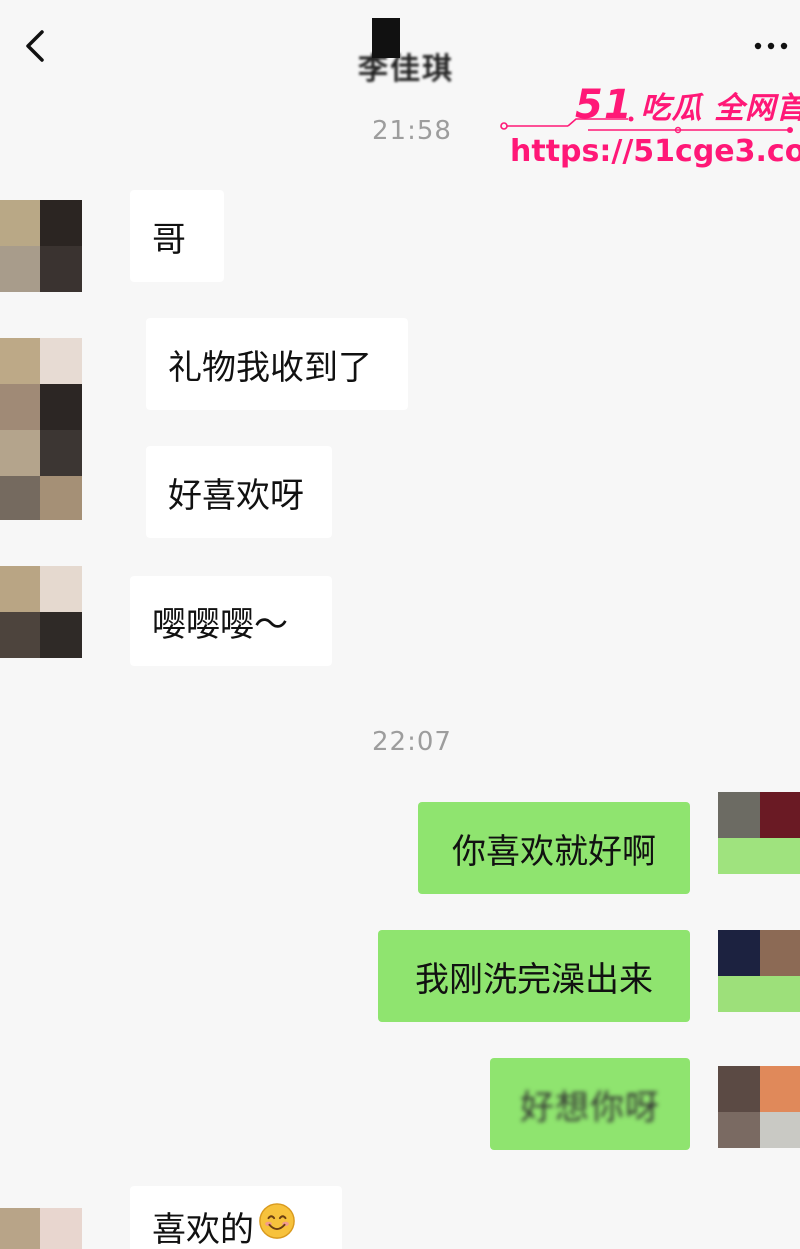  Describe the element at coordinates (220, 624) in the screenshot. I see `message-text: 嘤嘤嘤～` at that location.